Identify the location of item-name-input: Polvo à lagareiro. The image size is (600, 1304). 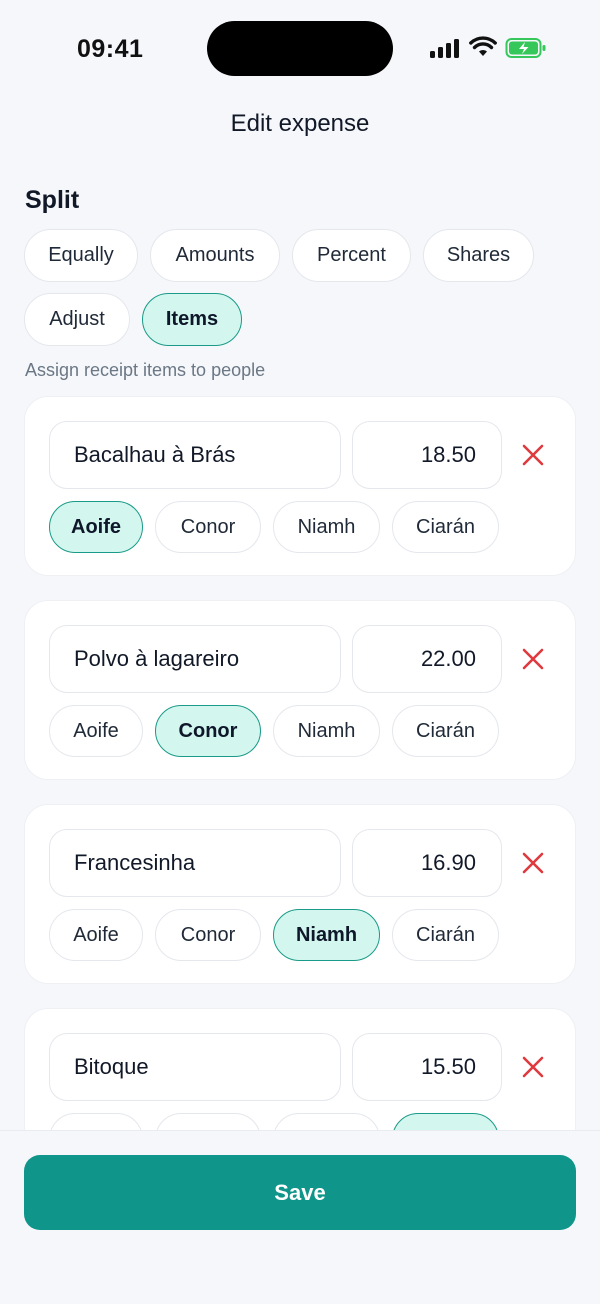
(195, 659).